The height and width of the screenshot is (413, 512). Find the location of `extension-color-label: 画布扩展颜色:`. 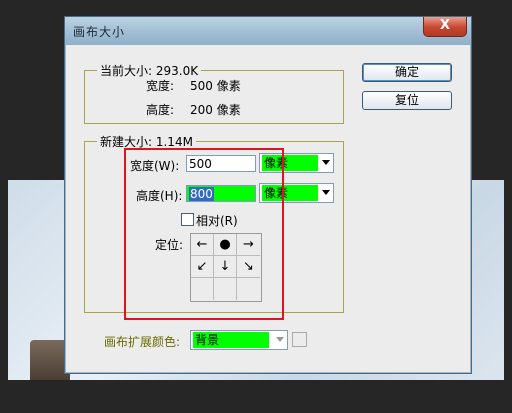

extension-color-label: 画布扩展颜色: is located at coordinates (142, 342).